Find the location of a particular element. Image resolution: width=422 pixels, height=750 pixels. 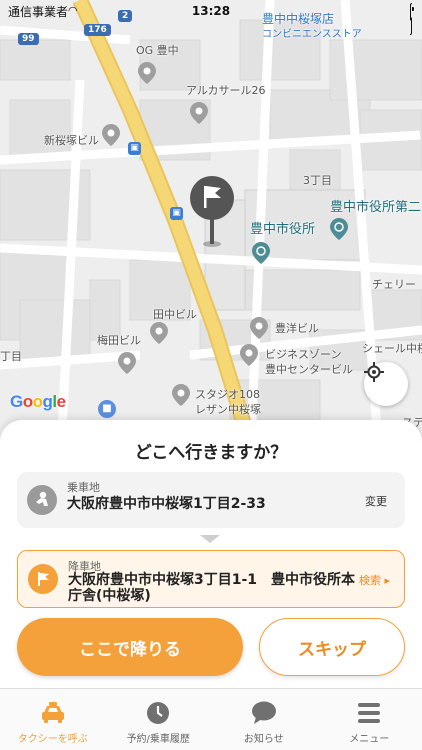

map-label-tanaka: 田中ビル is located at coordinates (175, 314).